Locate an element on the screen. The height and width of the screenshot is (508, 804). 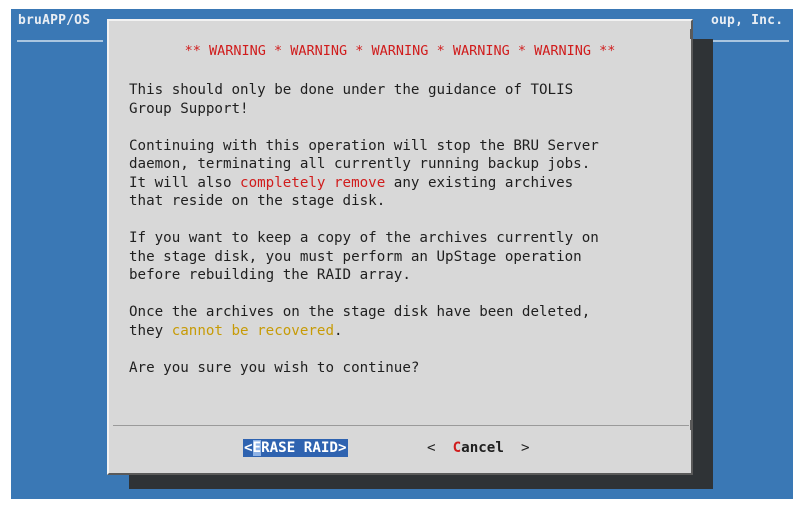
divider-tick is located at coordinates (691, 425).